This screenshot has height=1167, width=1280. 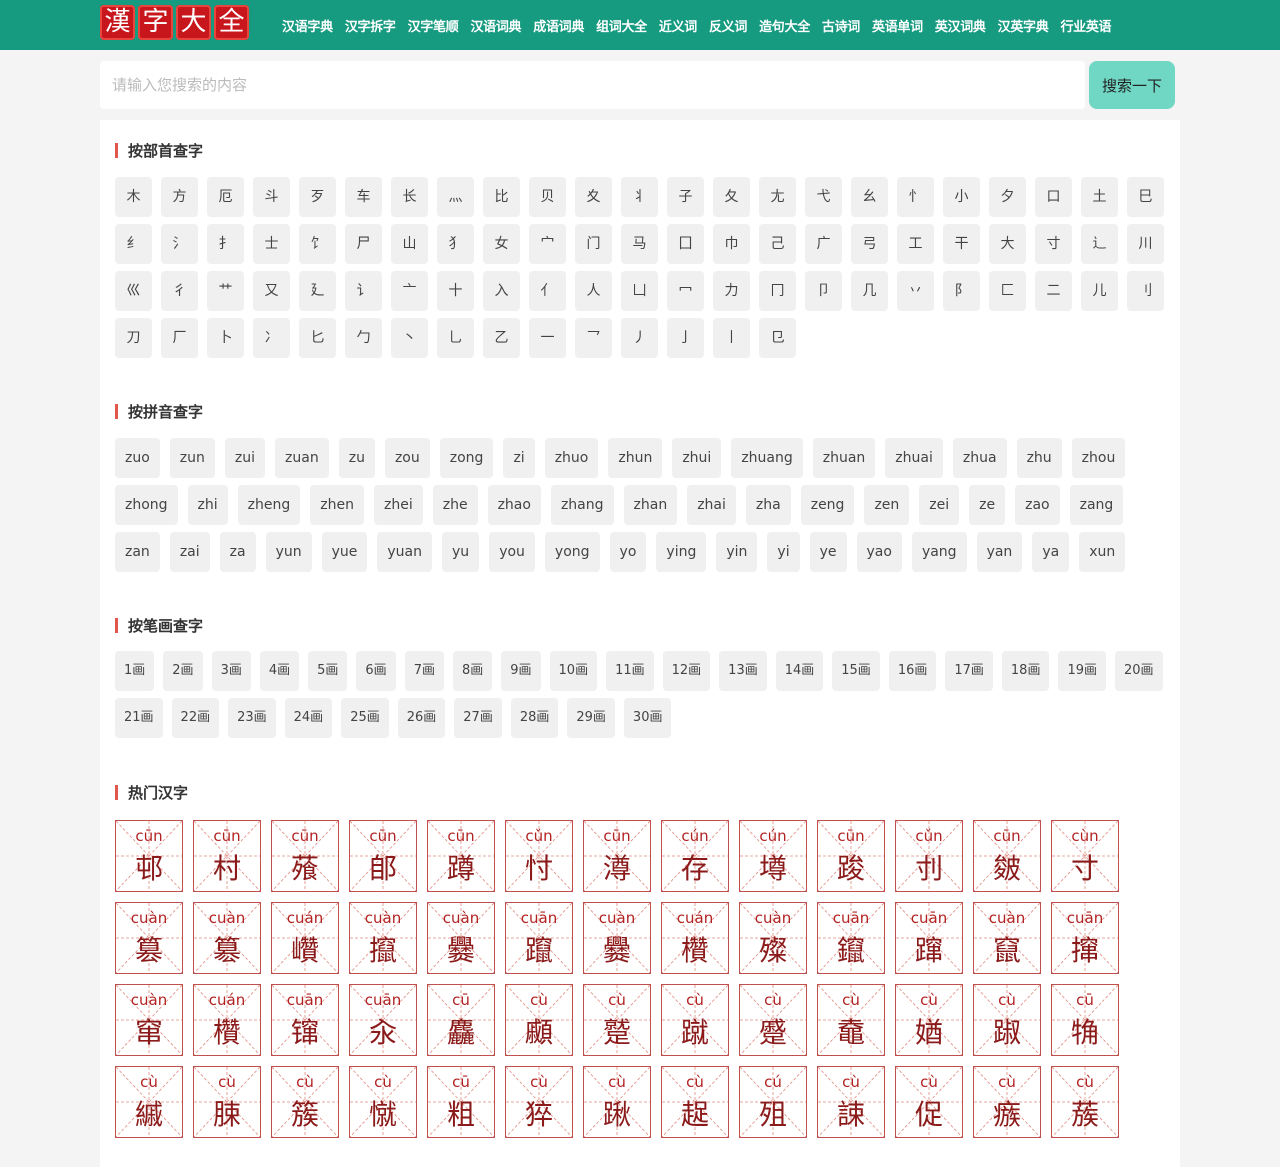 I want to click on radical-item: 厄, so click(x=225, y=197).